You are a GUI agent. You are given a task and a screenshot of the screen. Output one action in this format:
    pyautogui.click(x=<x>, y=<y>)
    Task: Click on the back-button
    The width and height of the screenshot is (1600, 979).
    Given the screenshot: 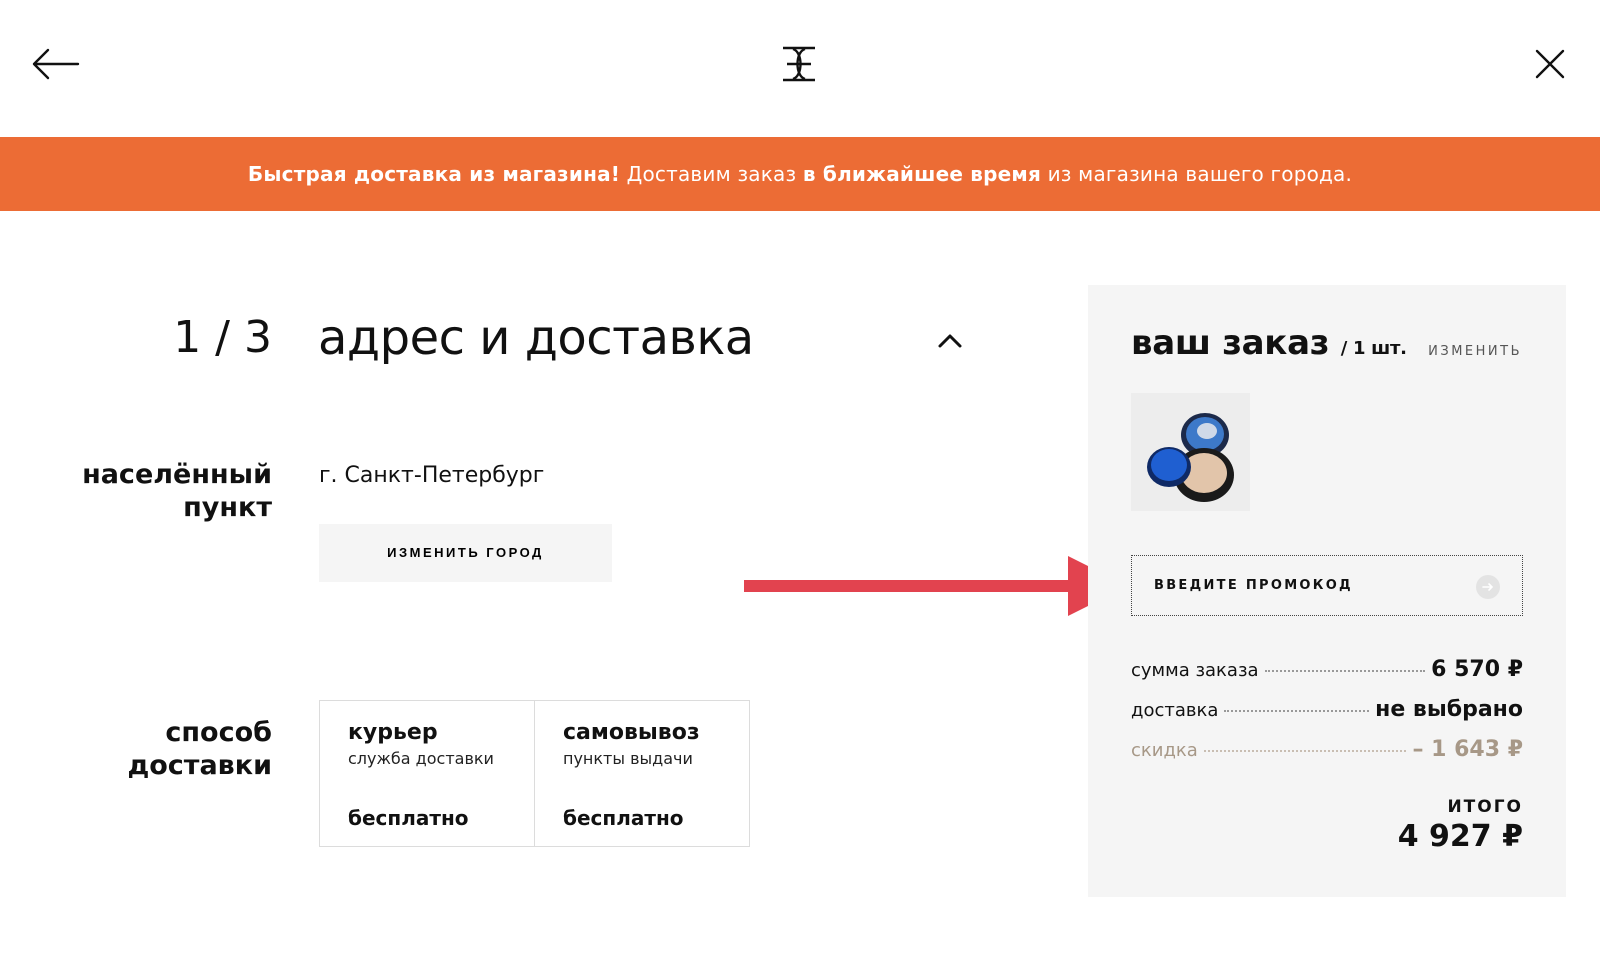 What is the action you would take?
    pyautogui.click(x=55, y=64)
    